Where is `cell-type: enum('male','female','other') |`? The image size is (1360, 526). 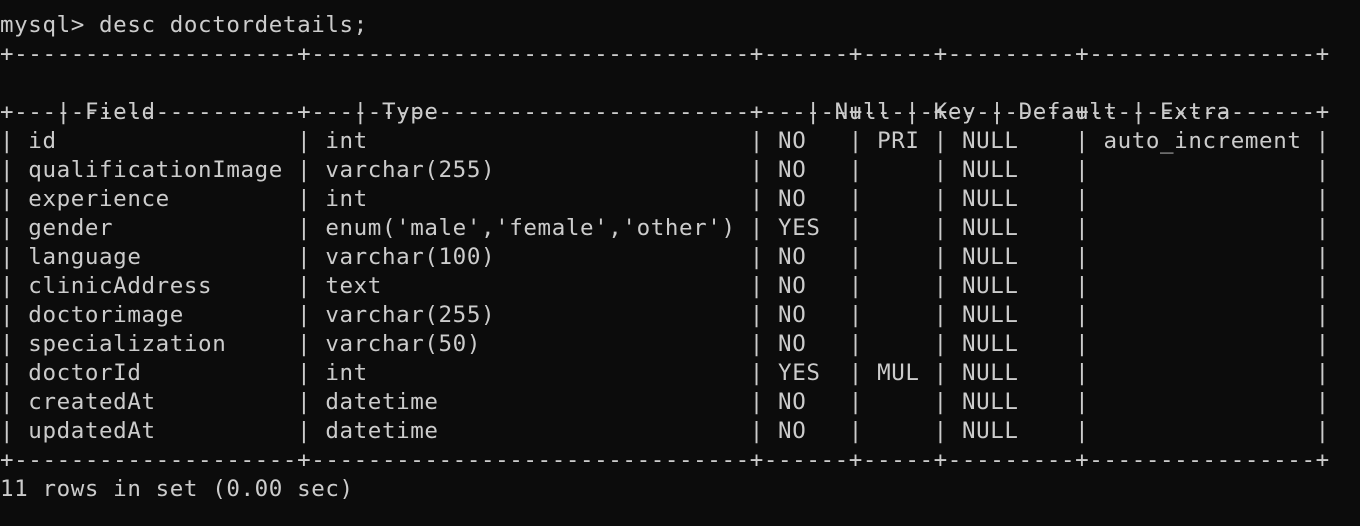
cell-type: enum('male','female','other') | is located at coordinates (537, 228).